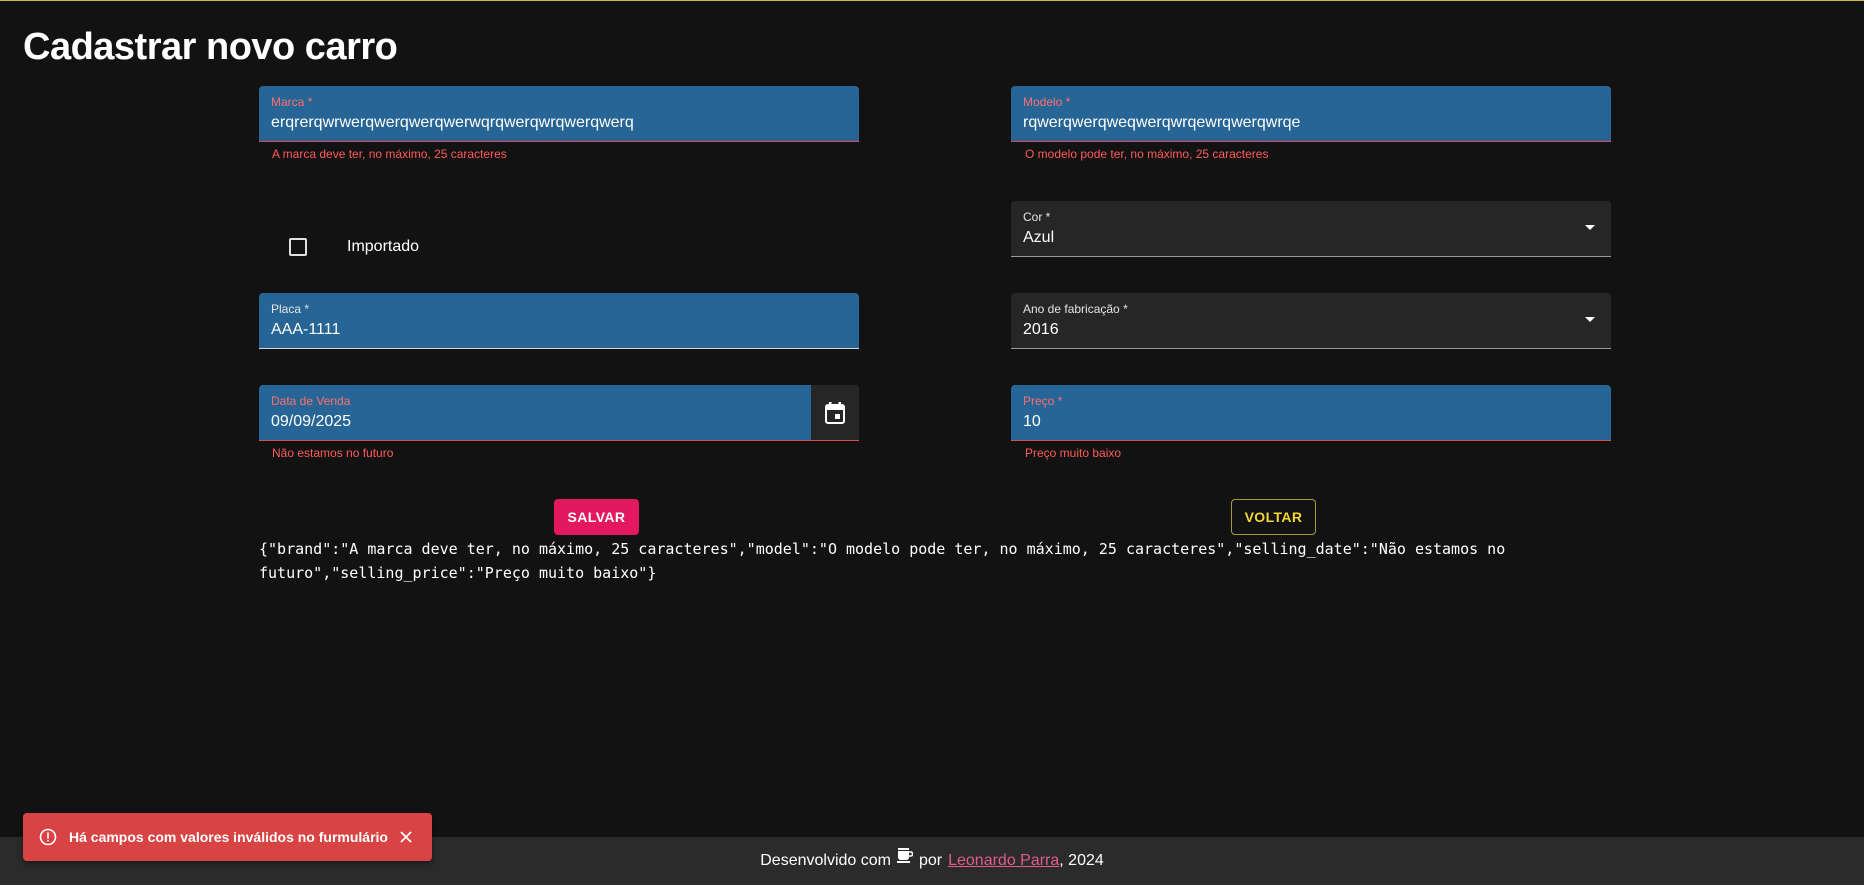 Image resolution: width=1864 pixels, height=885 pixels. What do you see at coordinates (48, 837) in the screenshot?
I see `alert-circle-icon` at bounding box center [48, 837].